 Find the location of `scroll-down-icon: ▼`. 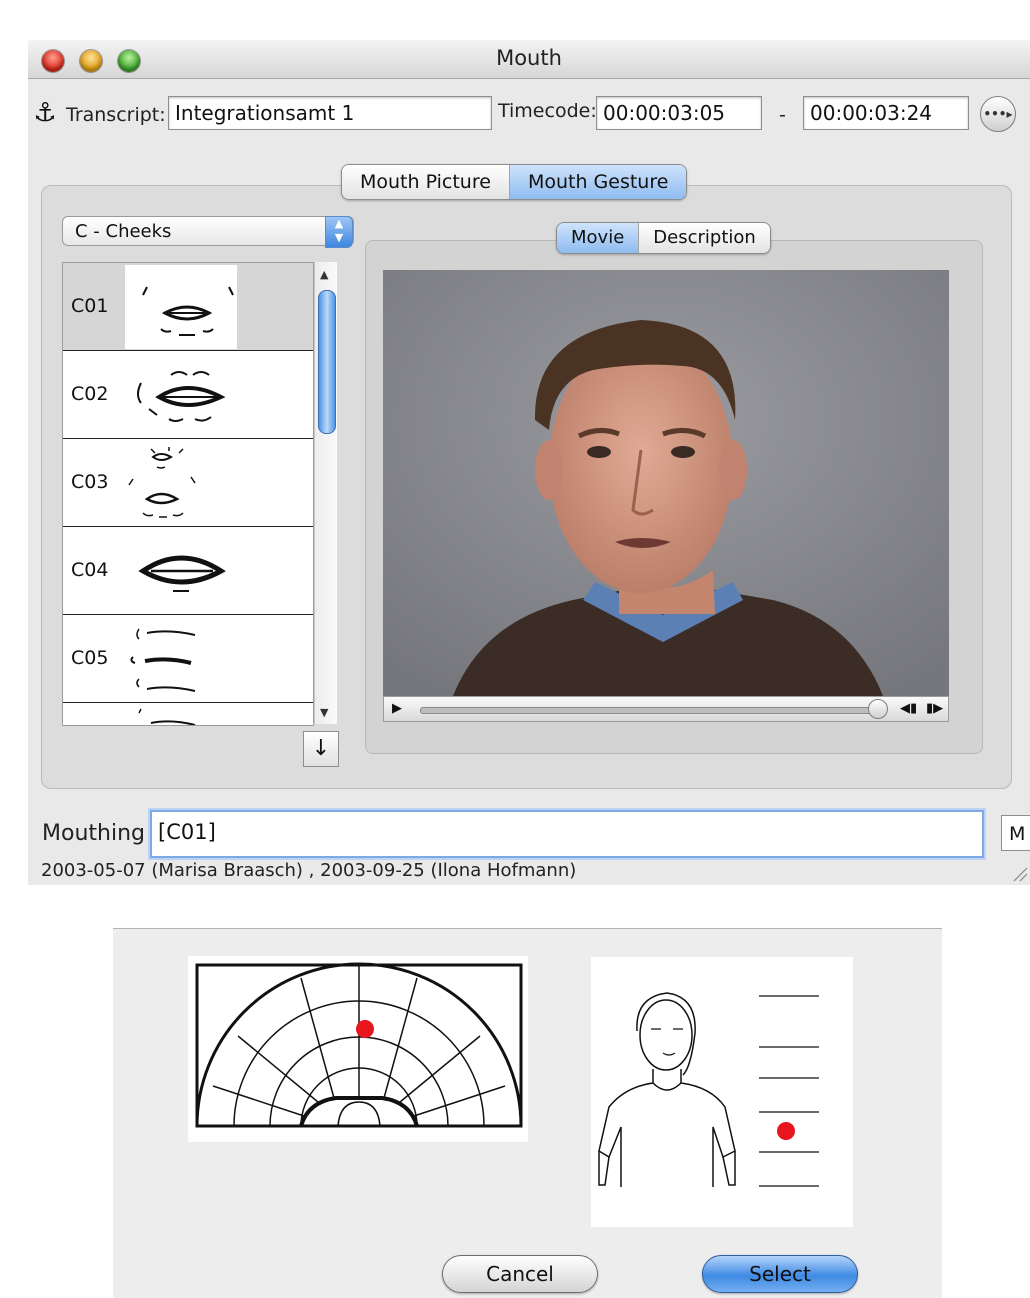

scroll-down-icon: ▼ is located at coordinates (324, 712).